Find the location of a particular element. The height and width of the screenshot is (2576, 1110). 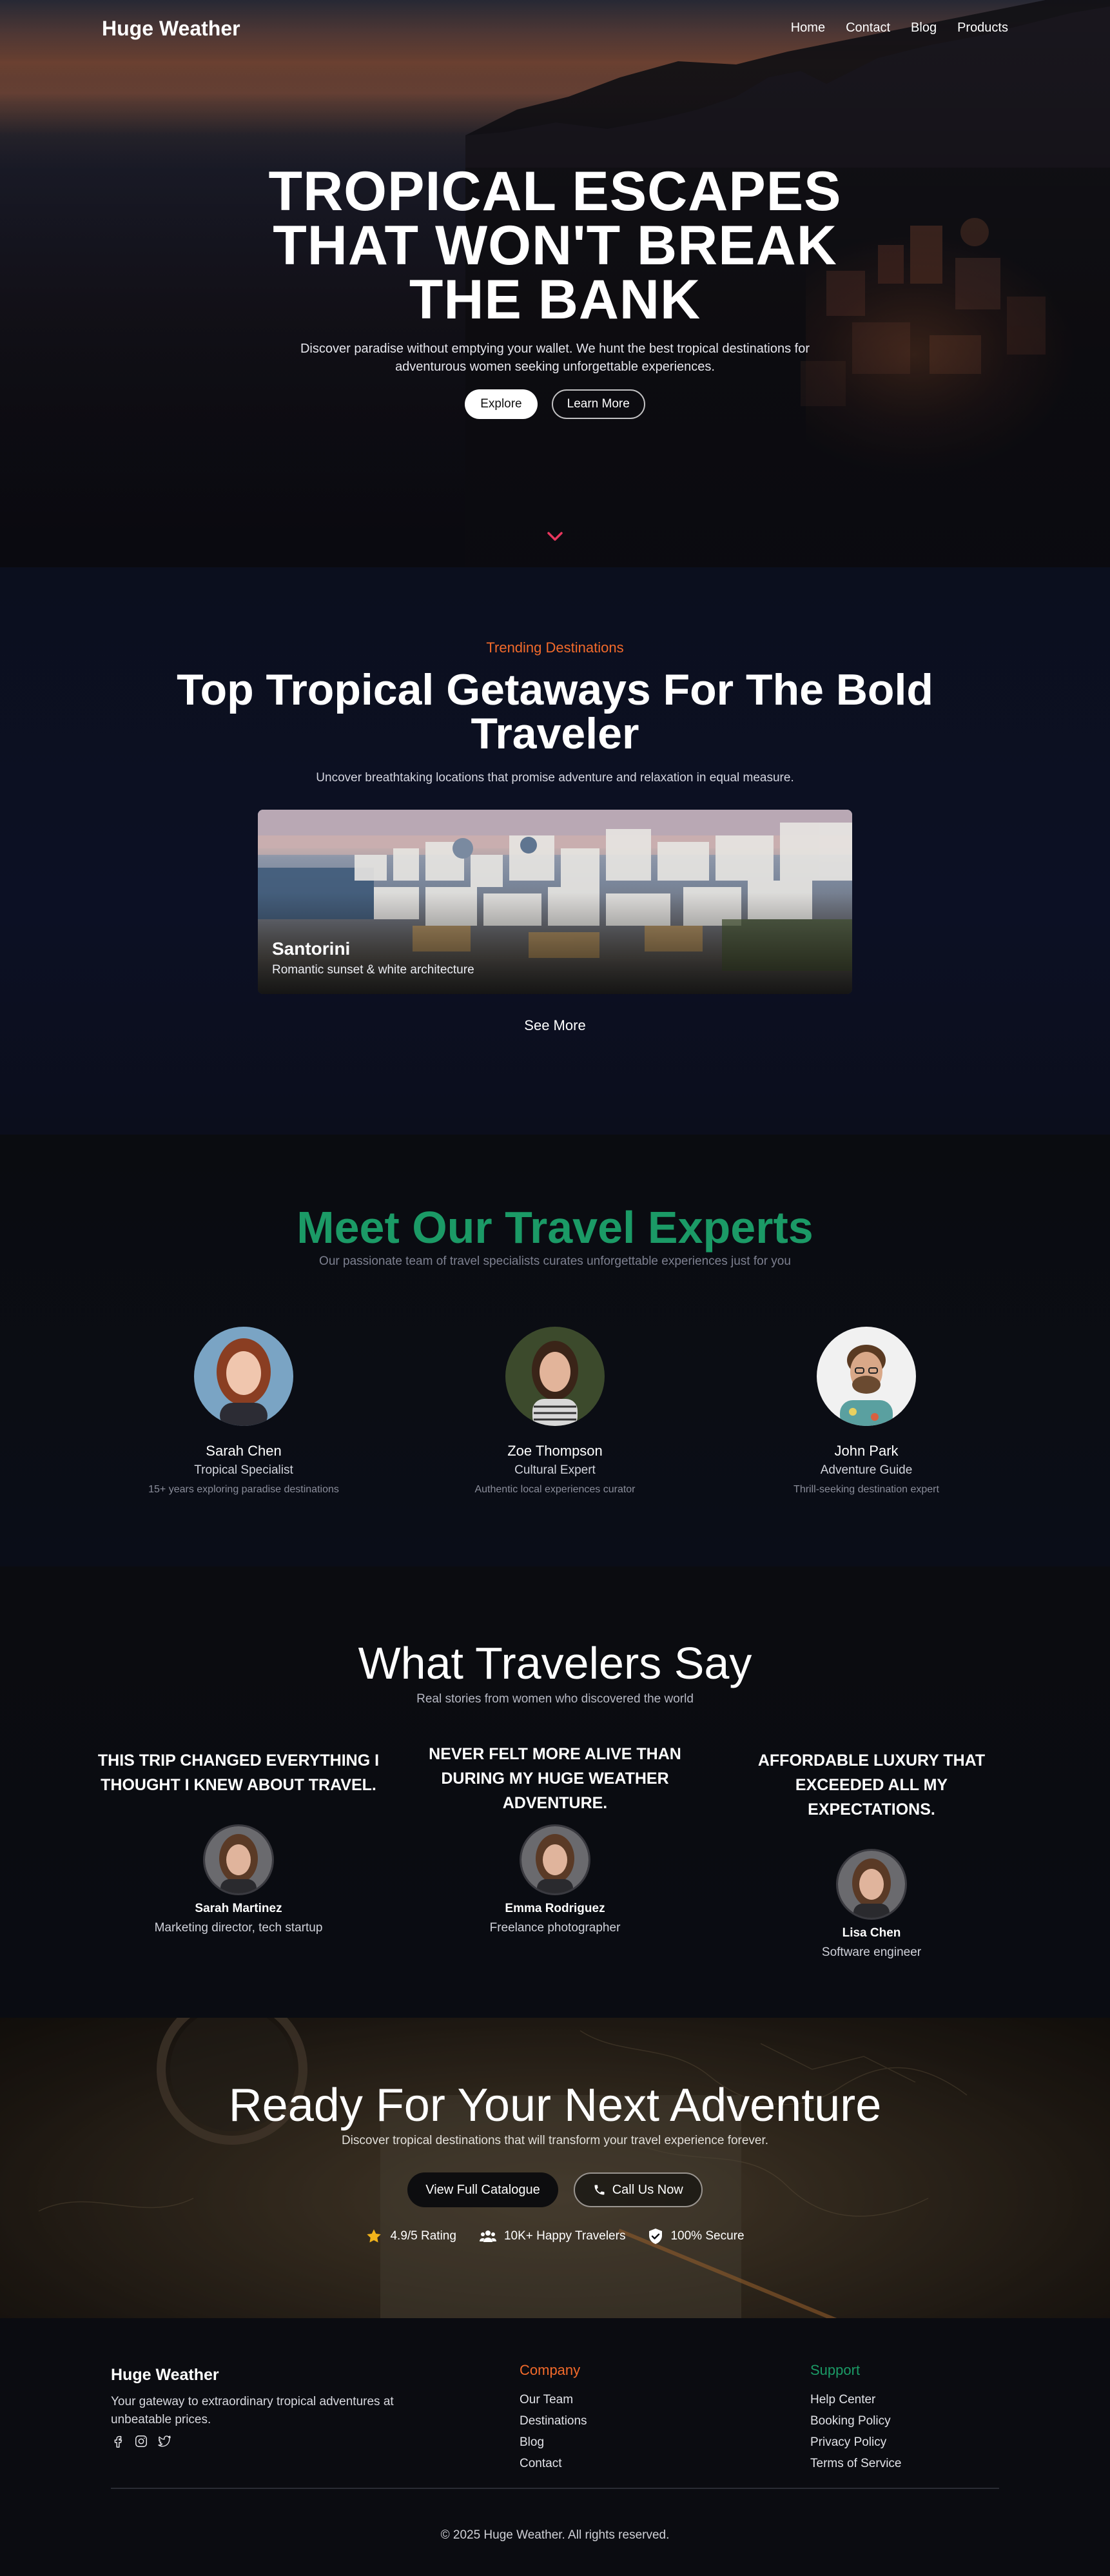

facebook-icon is located at coordinates (118, 2441).